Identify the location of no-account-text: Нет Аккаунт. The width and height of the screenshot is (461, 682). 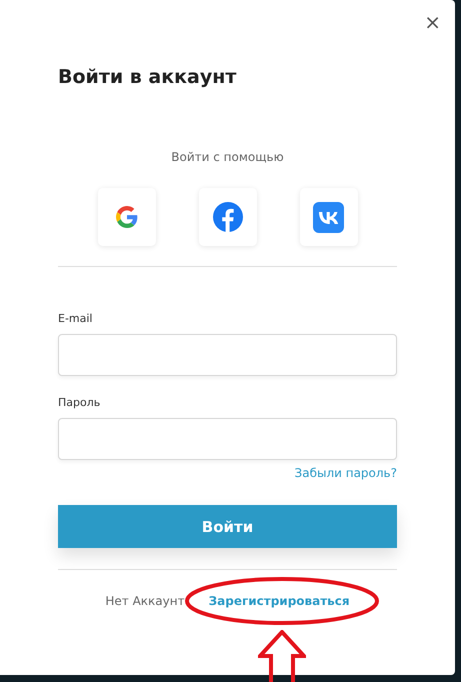
(145, 601).